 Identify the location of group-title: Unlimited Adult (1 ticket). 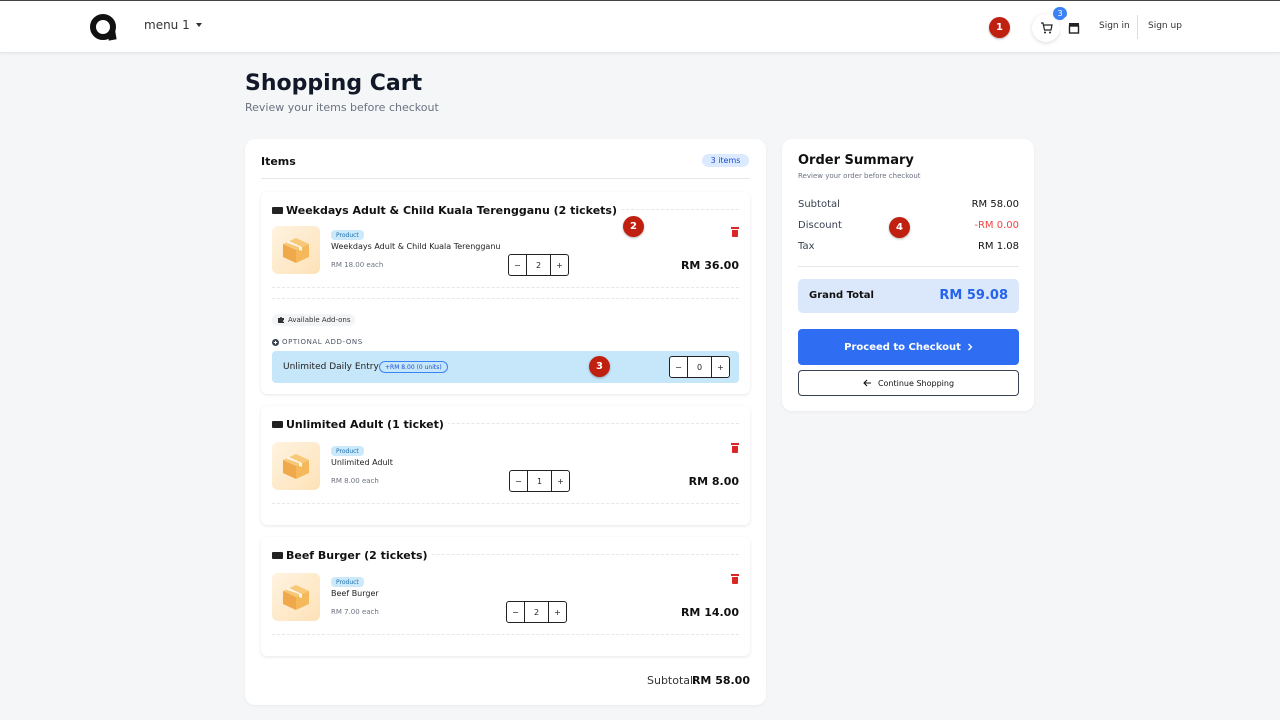
(360, 424).